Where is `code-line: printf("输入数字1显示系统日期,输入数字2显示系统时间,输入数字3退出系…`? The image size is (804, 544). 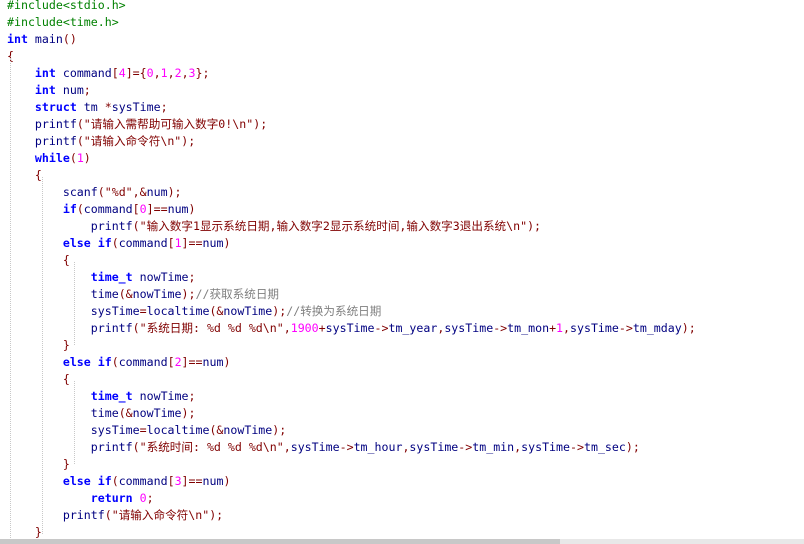 code-line: printf("输入数字1显示系统日期,输入数字2显示系统时间,输入数字3退出系… is located at coordinates (274, 226).